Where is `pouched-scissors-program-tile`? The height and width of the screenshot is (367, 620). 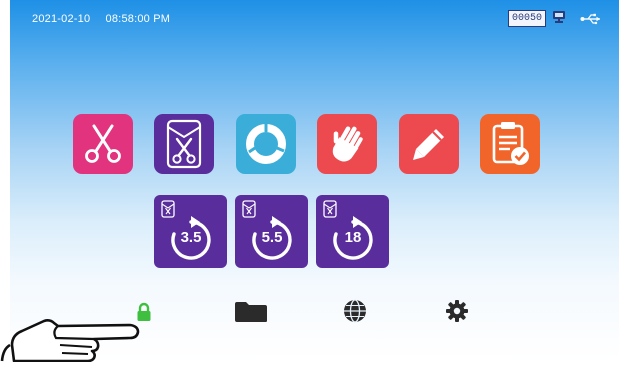
pouched-scissors-program-tile is located at coordinates (184, 144).